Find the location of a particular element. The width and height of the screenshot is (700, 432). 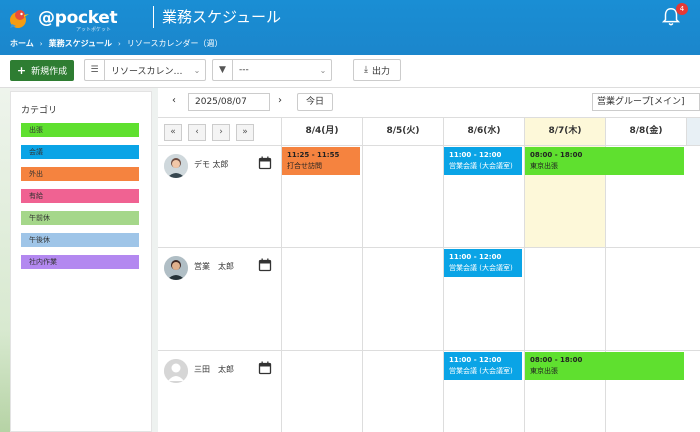

next-week-icon: › is located at coordinates (280, 100).